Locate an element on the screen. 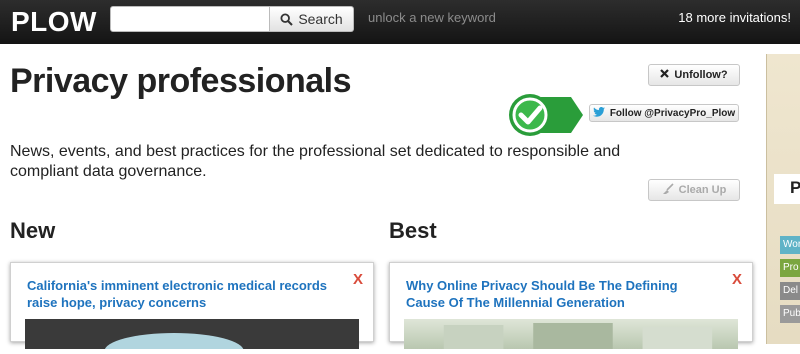 The width and height of the screenshot is (800, 354). clean-up-label: Clean Up is located at coordinates (702, 190).